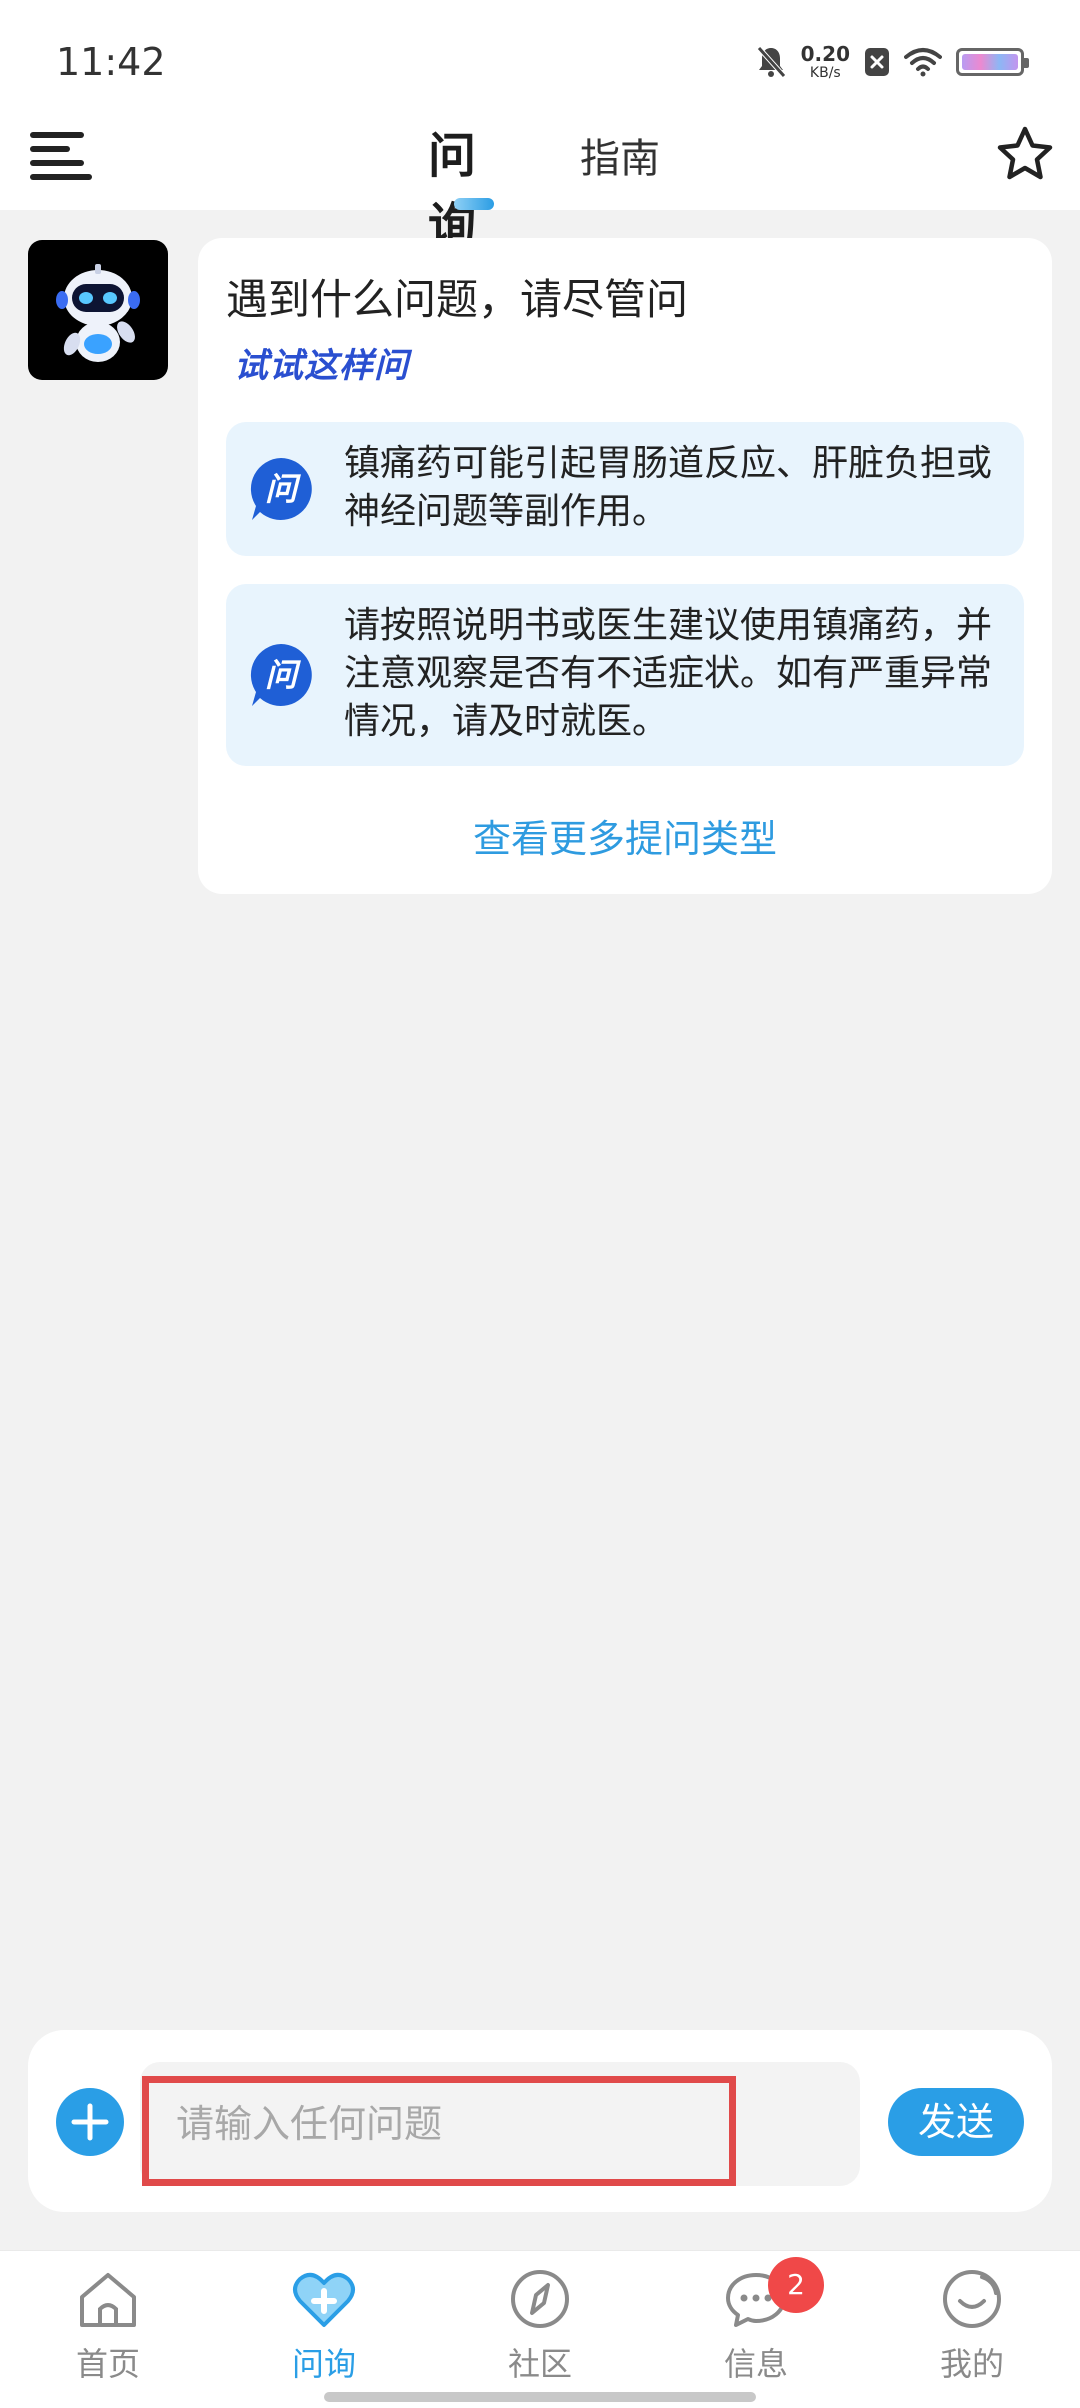  I want to click on tab-guide: 指南, so click(625, 161).